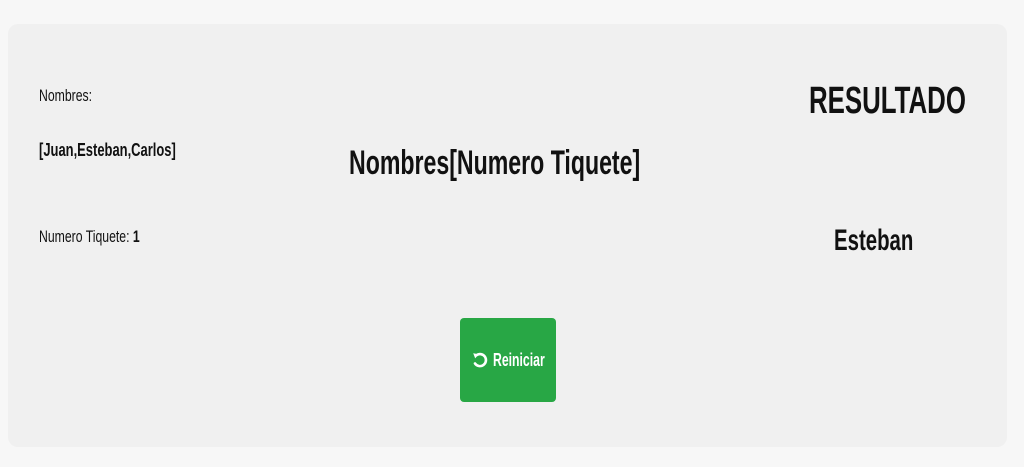 This screenshot has height=467, width=1024. Describe the element at coordinates (887, 101) in the screenshot. I see `result-heading: RESULTADO` at that location.